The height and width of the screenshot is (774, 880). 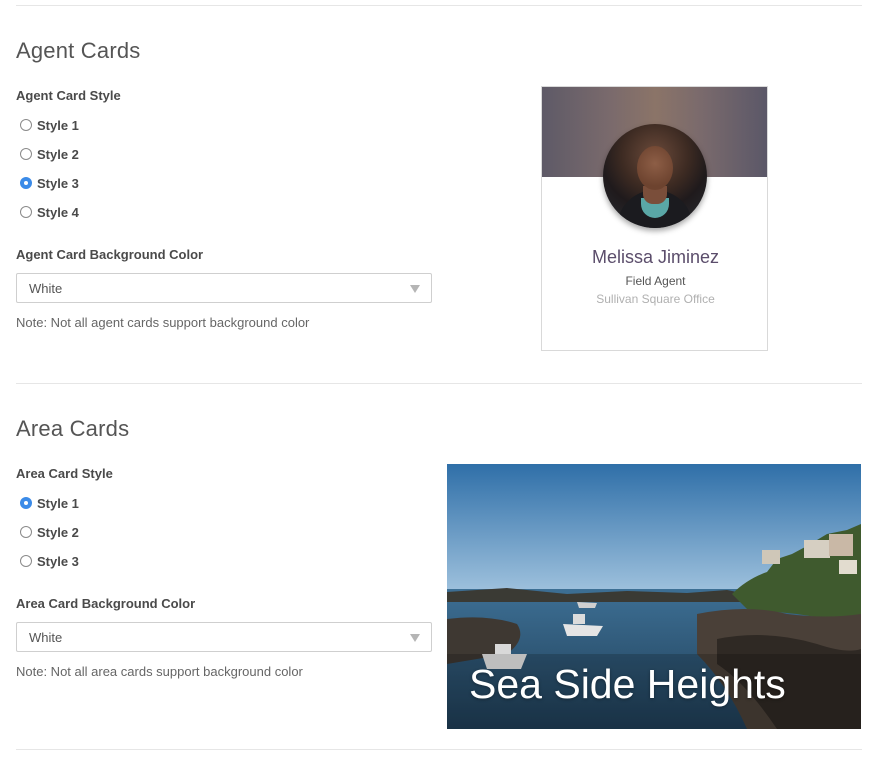 I want to click on area-style-2-radio, so click(x=26, y=532).